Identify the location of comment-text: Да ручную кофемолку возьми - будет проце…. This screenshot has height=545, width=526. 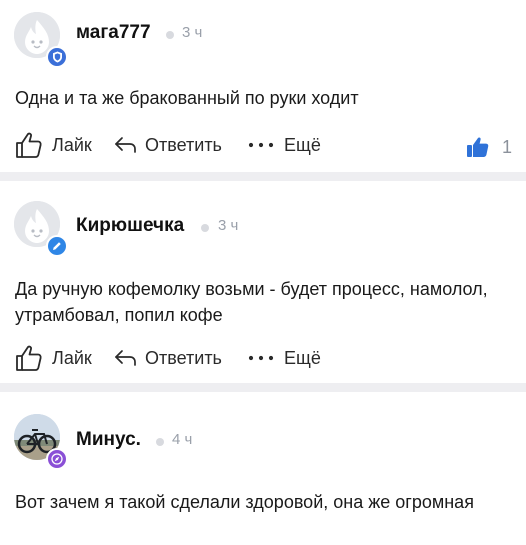
(251, 302).